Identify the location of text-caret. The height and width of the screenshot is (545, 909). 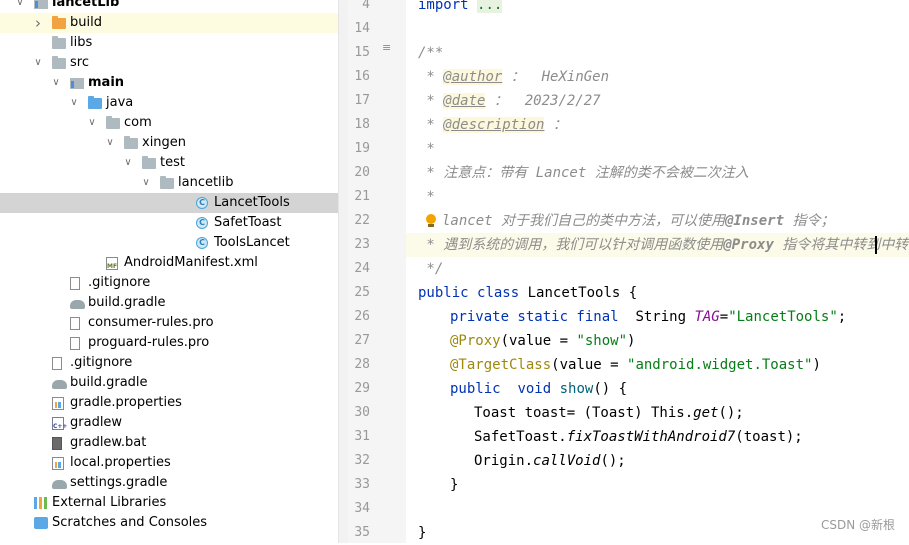
(876, 245).